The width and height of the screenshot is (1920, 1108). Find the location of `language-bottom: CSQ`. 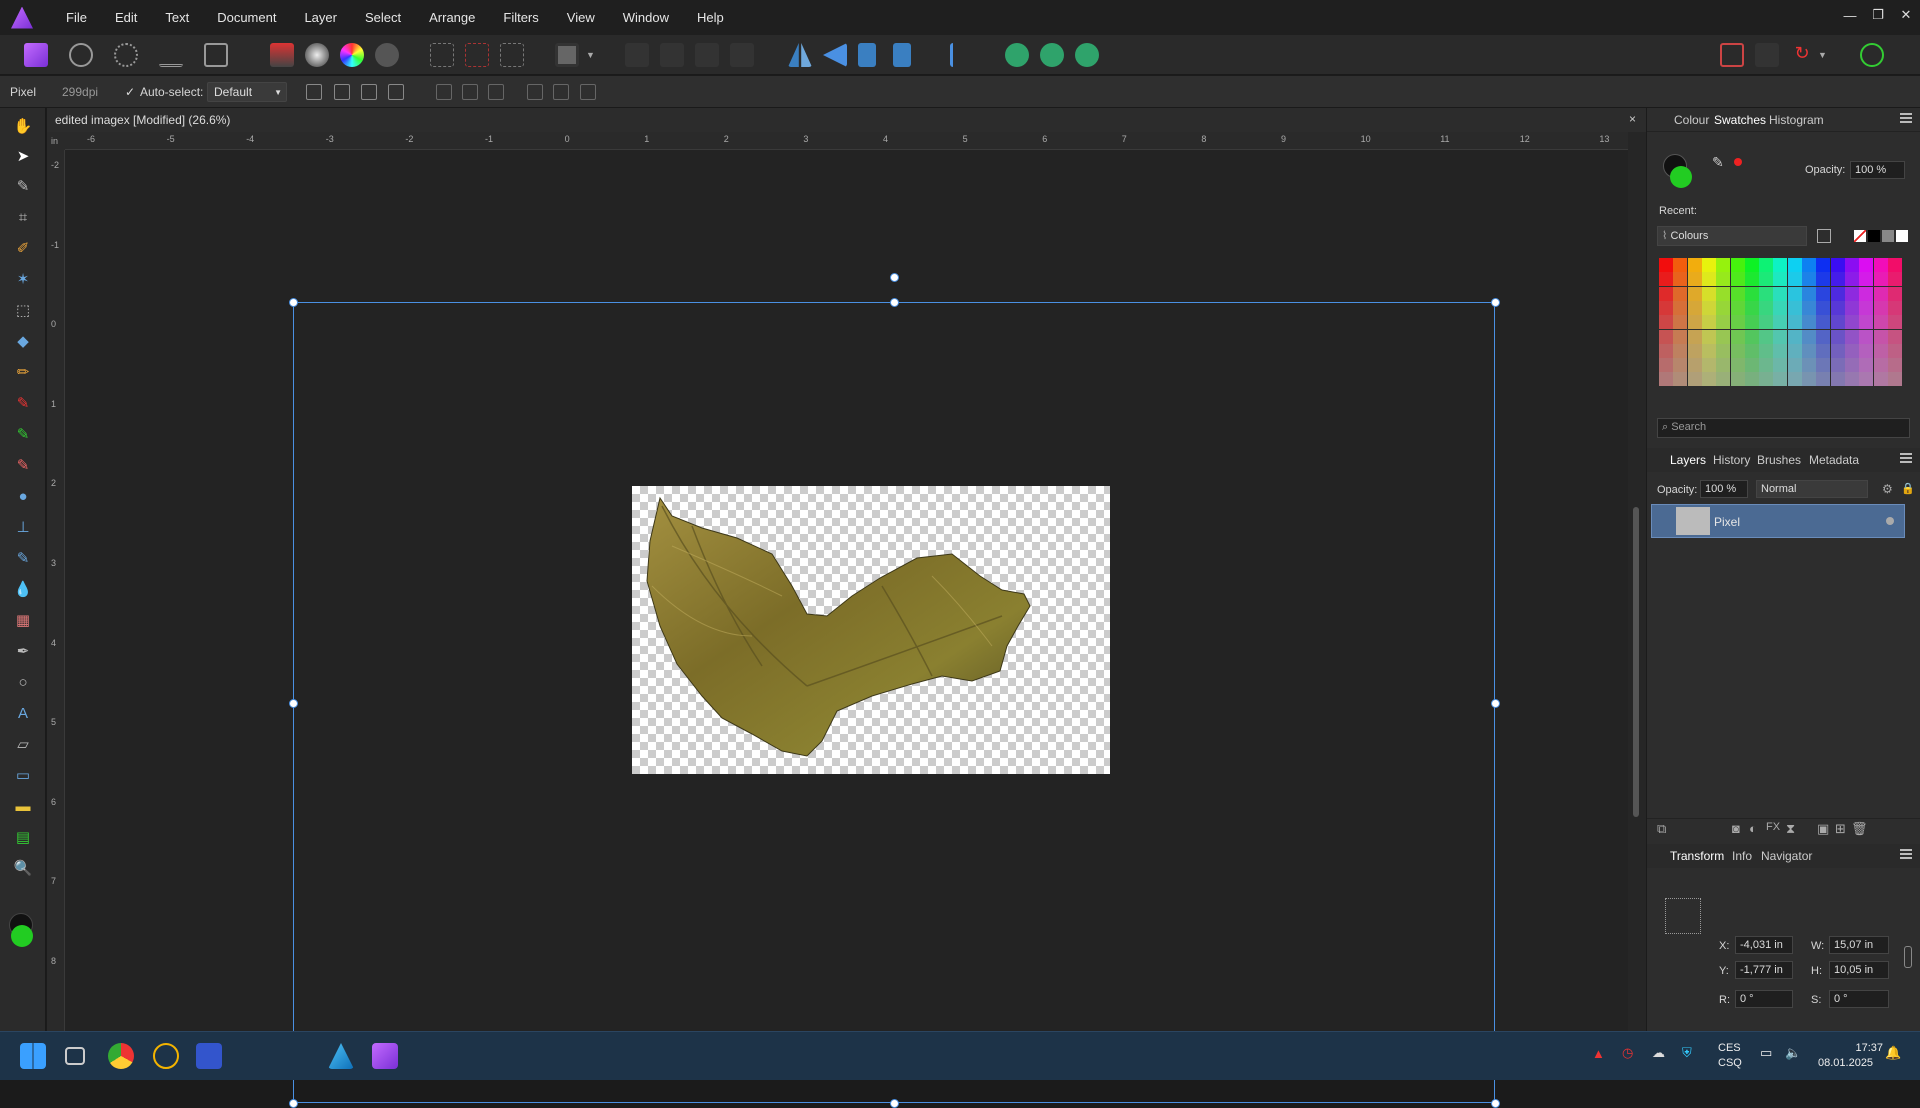

language-bottom: CSQ is located at coordinates (1730, 1063).